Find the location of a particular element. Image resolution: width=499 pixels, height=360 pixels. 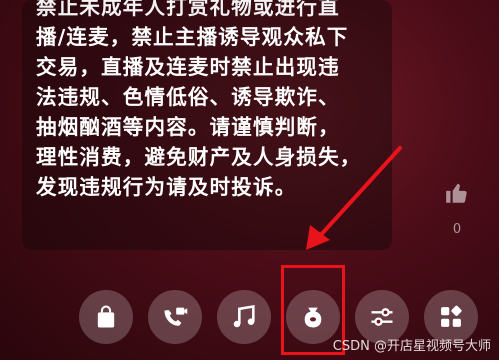

apps-icon is located at coordinates (451, 316).